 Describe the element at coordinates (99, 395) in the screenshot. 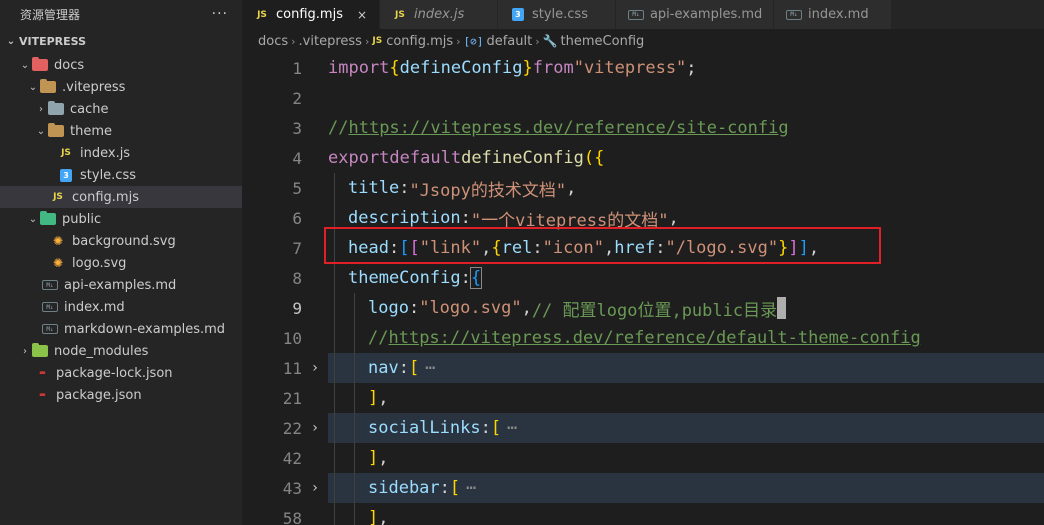

I see `tree-item-label: package.json` at that location.